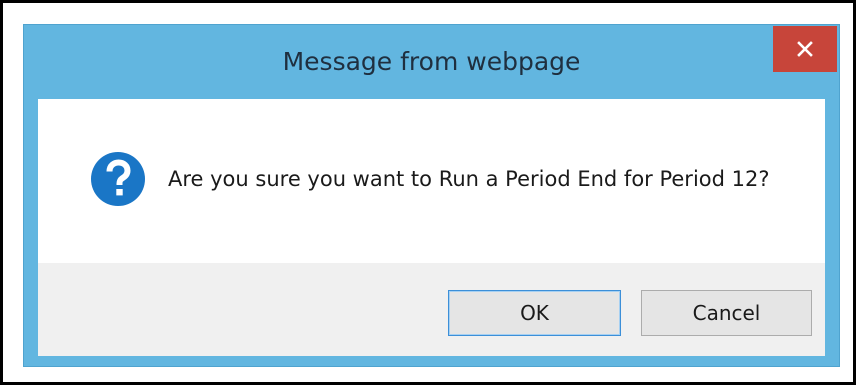 Image resolution: width=856 pixels, height=385 pixels. Describe the element at coordinates (534, 313) in the screenshot. I see `ok-button: OK` at that location.